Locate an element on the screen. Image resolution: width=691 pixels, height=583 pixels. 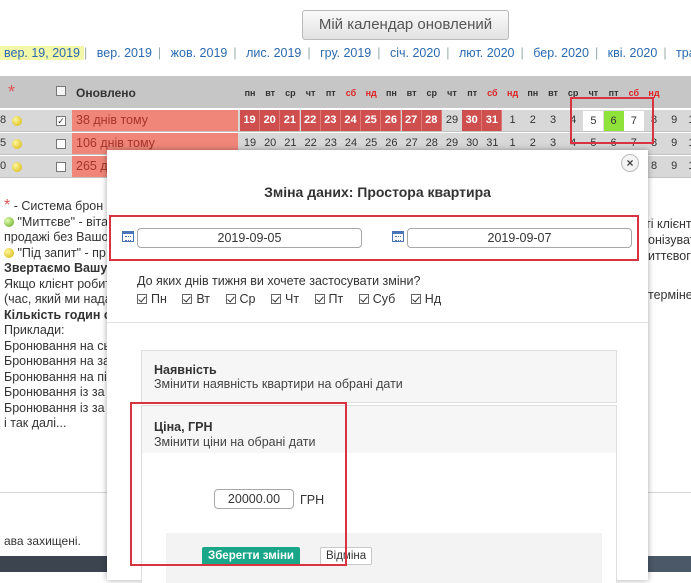
day-cell: 27 is located at coordinates (411, 120).